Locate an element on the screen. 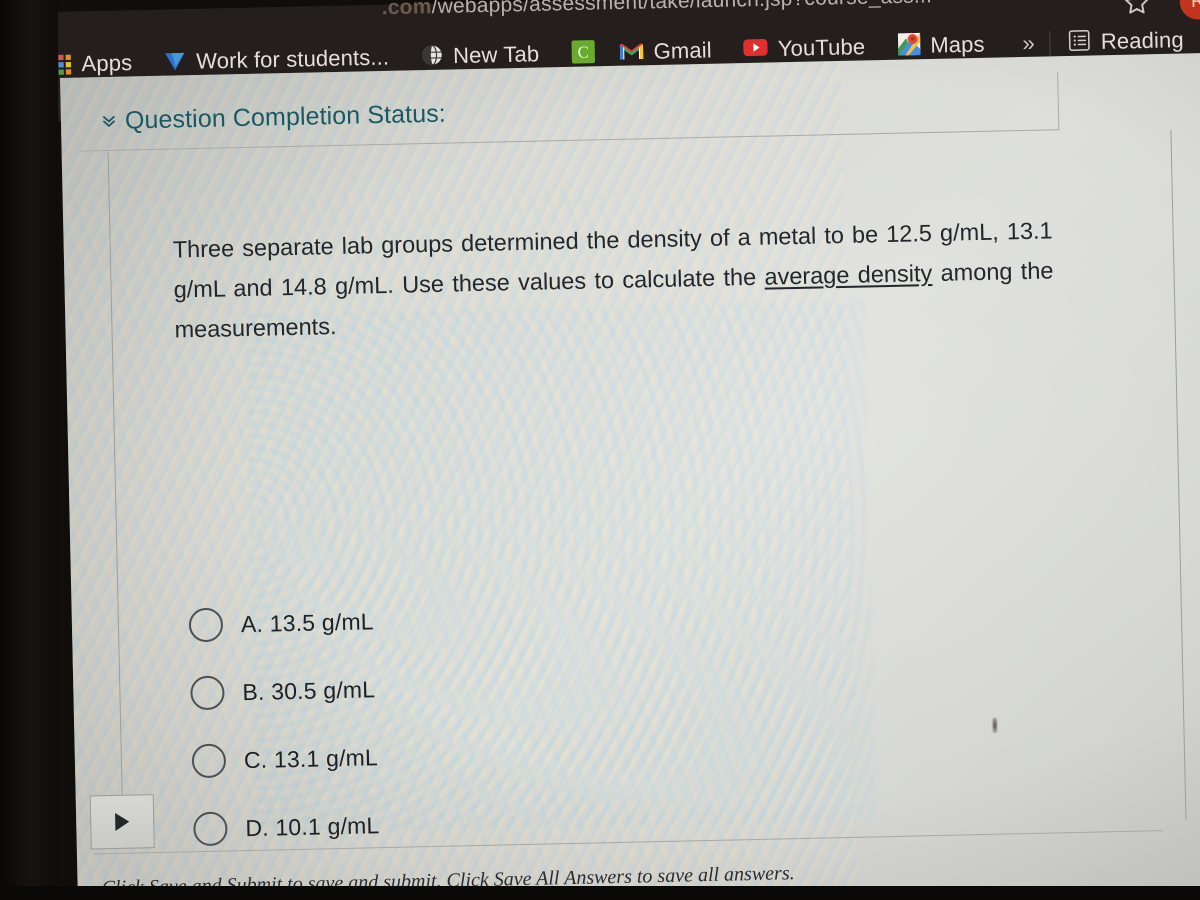 This screenshot has width=1200, height=900. answer-option-label: B. 30.5 g/mL is located at coordinates (309, 690).